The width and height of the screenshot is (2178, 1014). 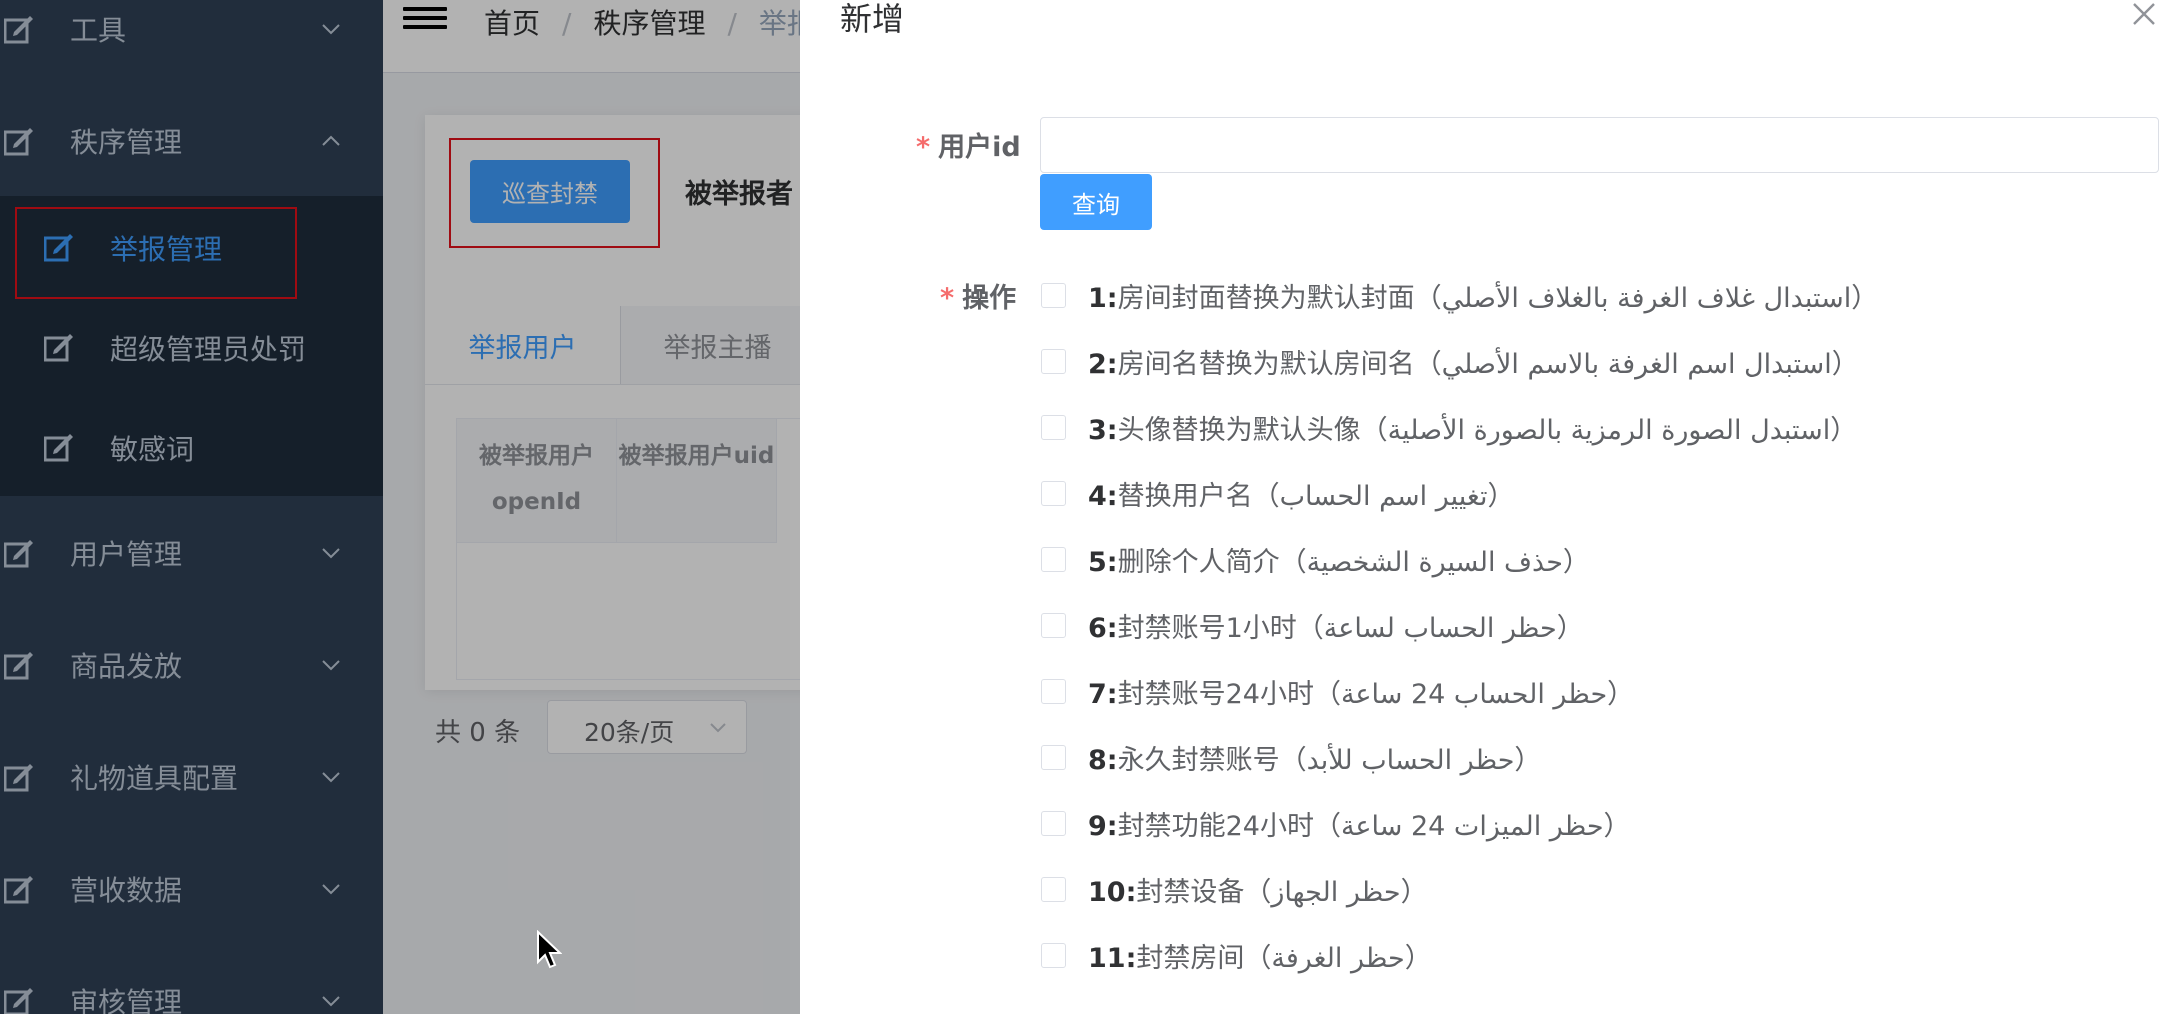 What do you see at coordinates (1103, 562) in the screenshot?
I see `operation-number: 5:` at bounding box center [1103, 562].